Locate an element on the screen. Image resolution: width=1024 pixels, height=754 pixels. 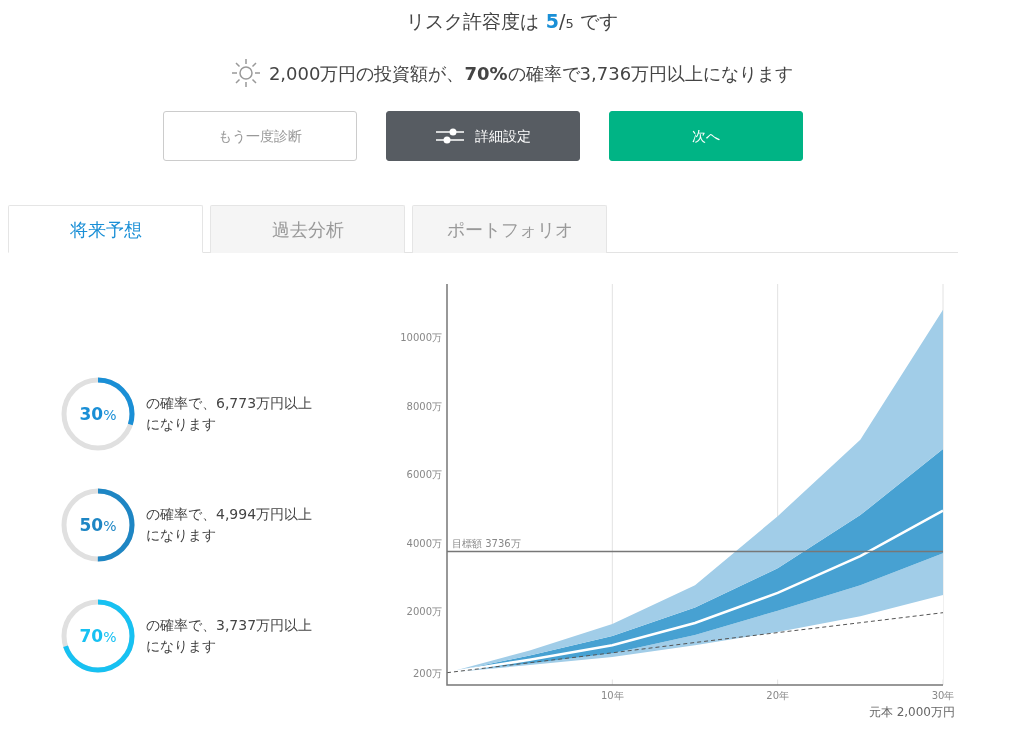
x-tick-label: 30年 is located at coordinates (943, 695).